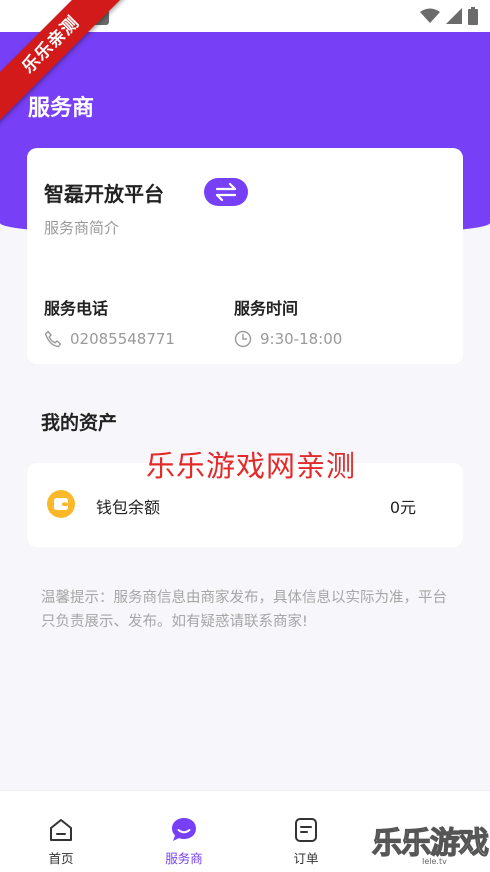 The width and height of the screenshot is (490, 872). What do you see at coordinates (473, 16) in the screenshot?
I see `battery-icon` at bounding box center [473, 16].